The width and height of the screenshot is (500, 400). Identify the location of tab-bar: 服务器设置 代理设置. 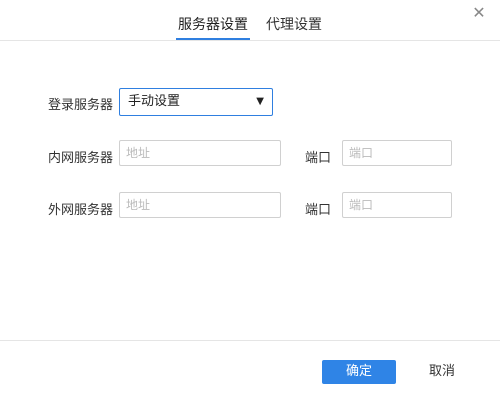
(250, 26).